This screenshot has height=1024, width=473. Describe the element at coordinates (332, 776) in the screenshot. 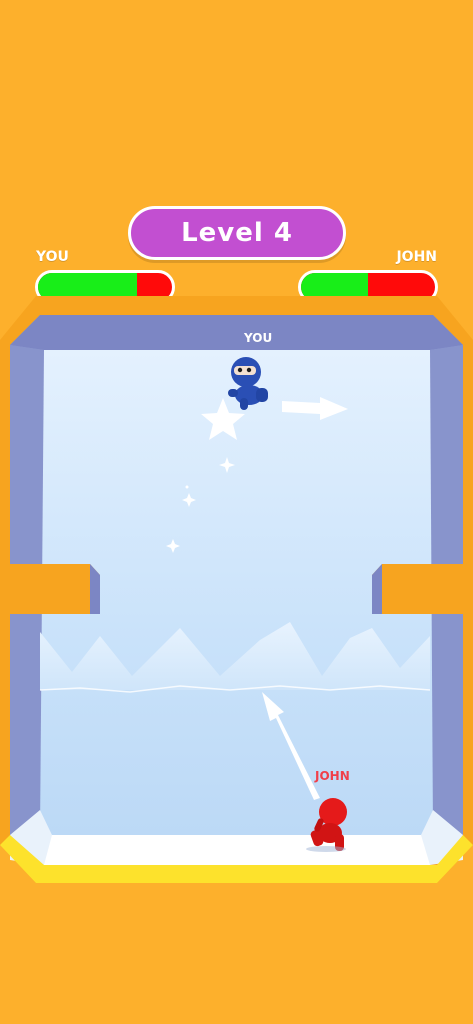

I see `opponent-name-tag: JOHN` at that location.